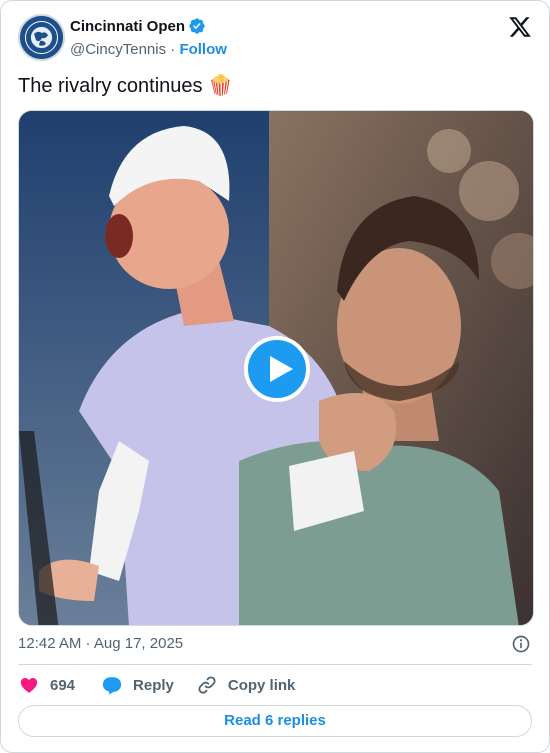 Image resolution: width=550 pixels, height=753 pixels. Describe the element at coordinates (275, 721) in the screenshot. I see `read-replies-button: Read 6 replies` at that location.